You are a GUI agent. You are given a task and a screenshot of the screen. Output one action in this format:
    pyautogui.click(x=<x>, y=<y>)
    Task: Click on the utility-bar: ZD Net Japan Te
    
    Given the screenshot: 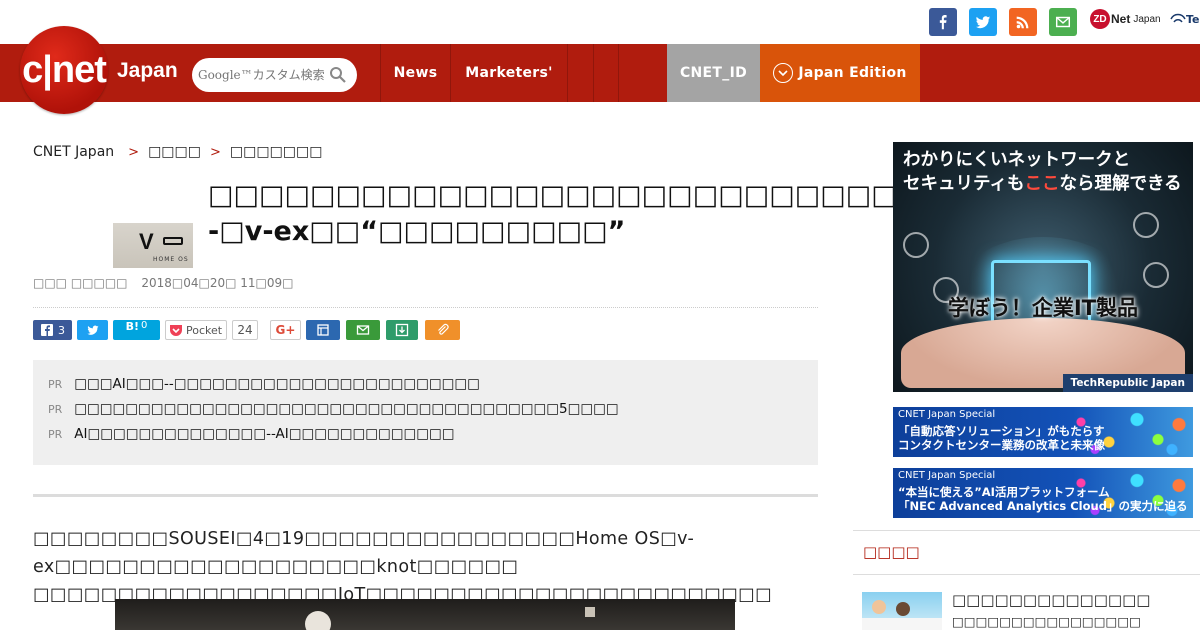 What is the action you would take?
    pyautogui.click(x=600, y=22)
    